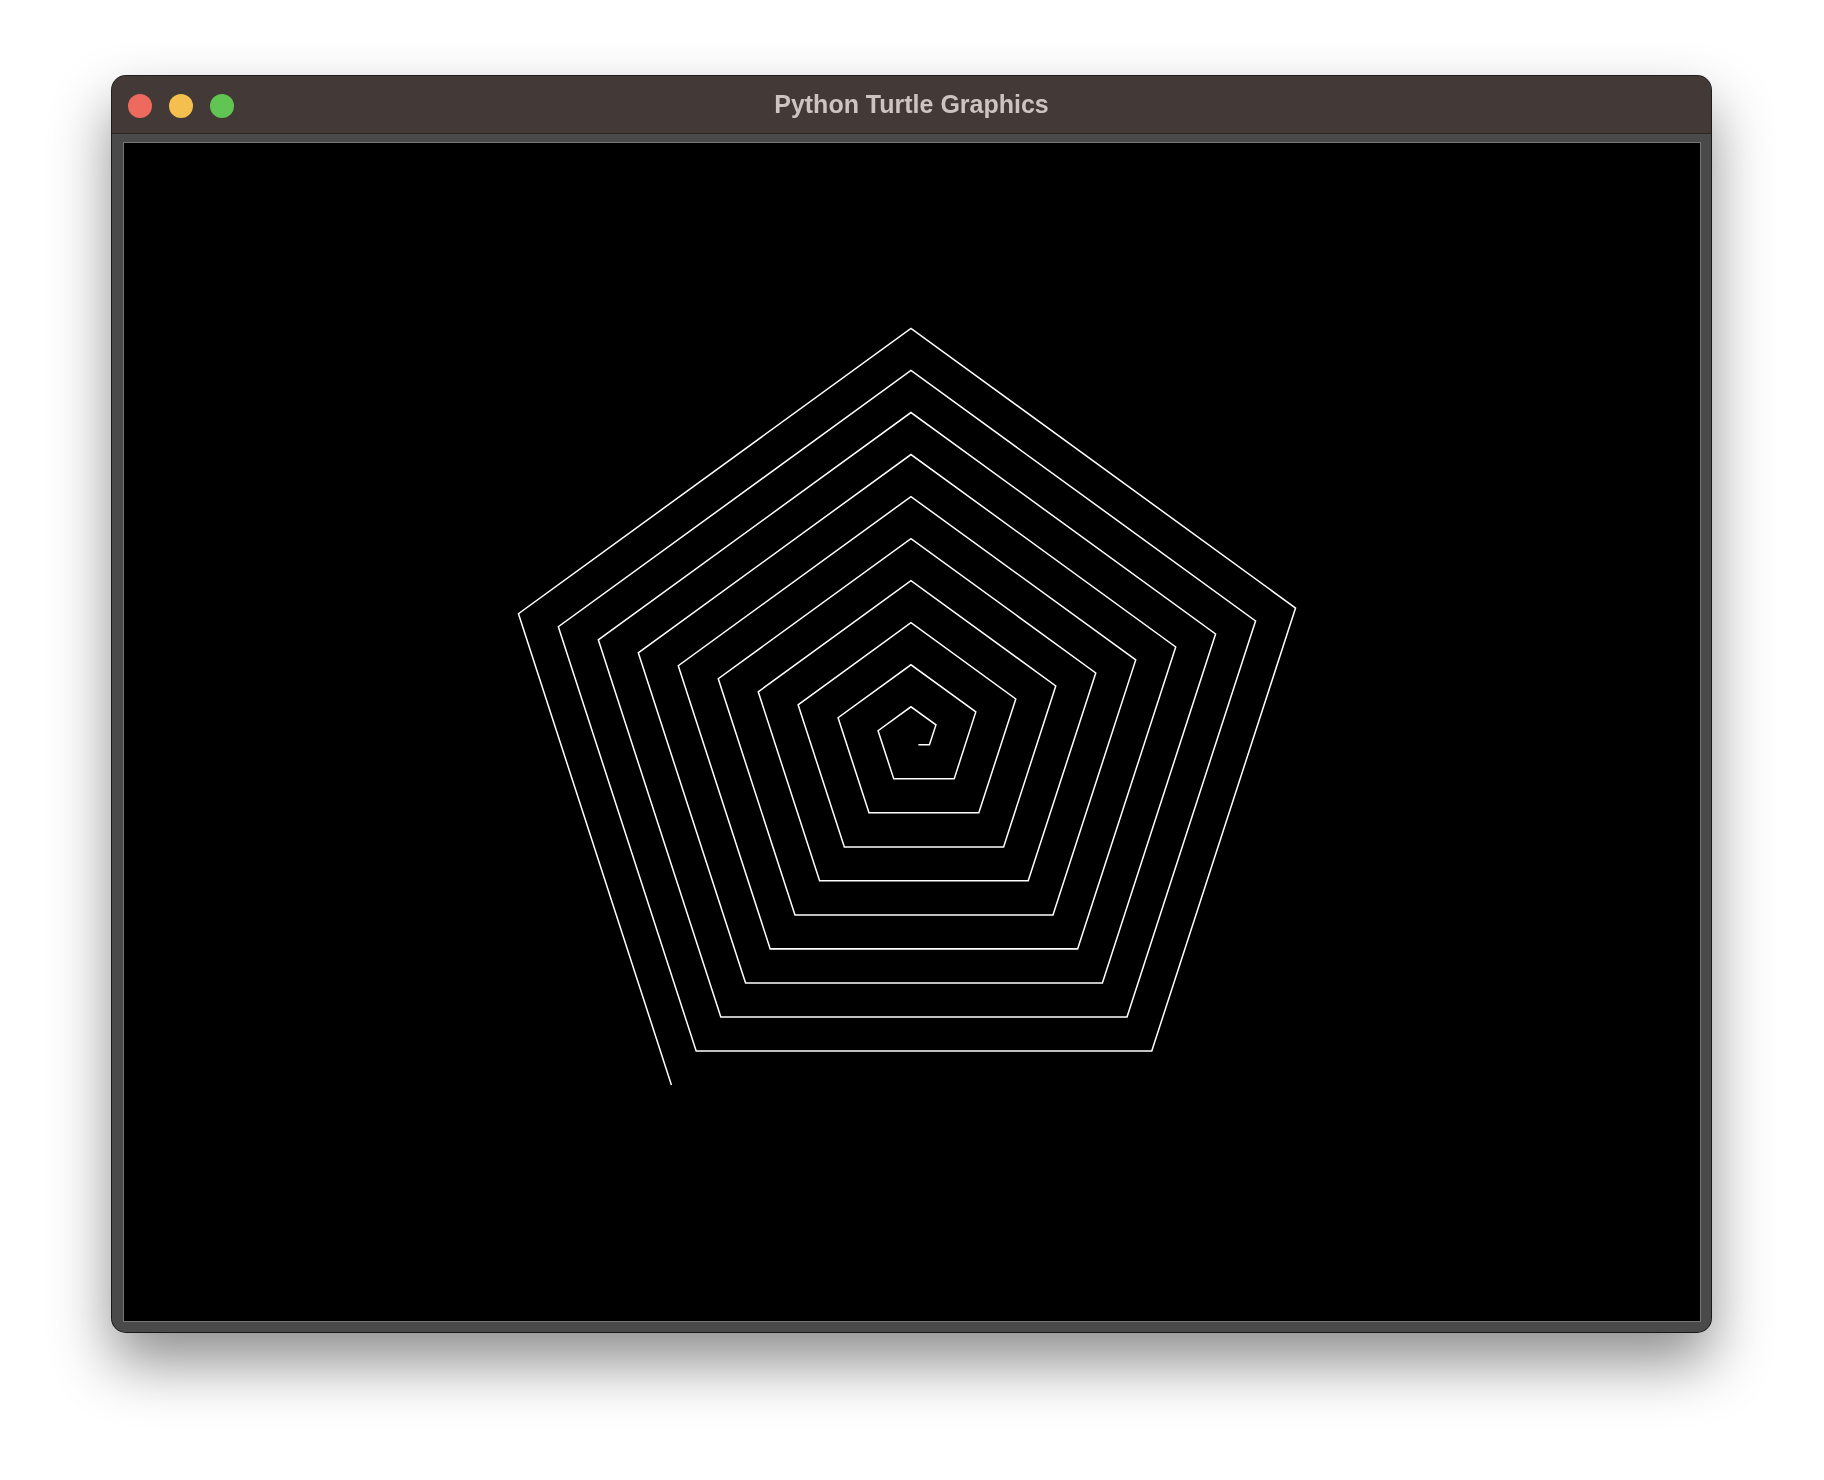 The height and width of the screenshot is (1480, 1824). What do you see at coordinates (911, 104) in the screenshot?
I see `window-title: Python Turtle Graphics` at bounding box center [911, 104].